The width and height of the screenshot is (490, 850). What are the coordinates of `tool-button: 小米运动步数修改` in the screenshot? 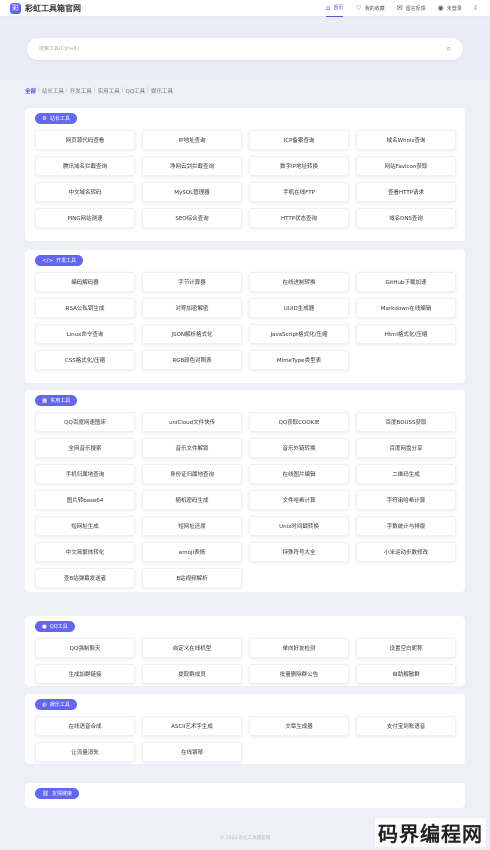 It's located at (406, 552).